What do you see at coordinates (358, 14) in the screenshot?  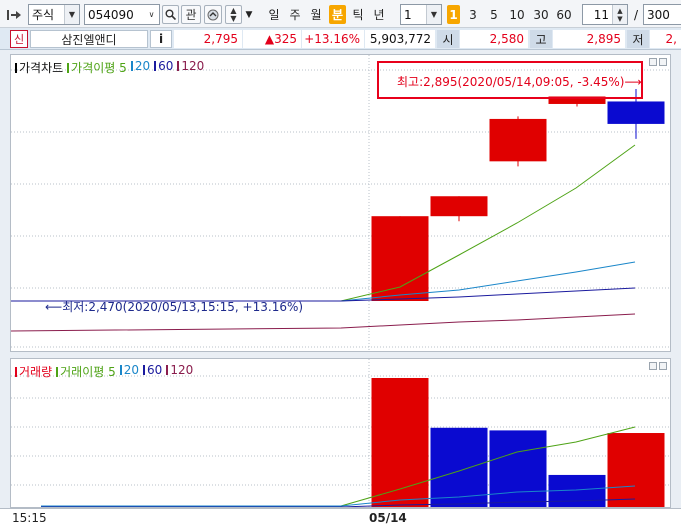 I see `period-tick: 틱` at bounding box center [358, 14].